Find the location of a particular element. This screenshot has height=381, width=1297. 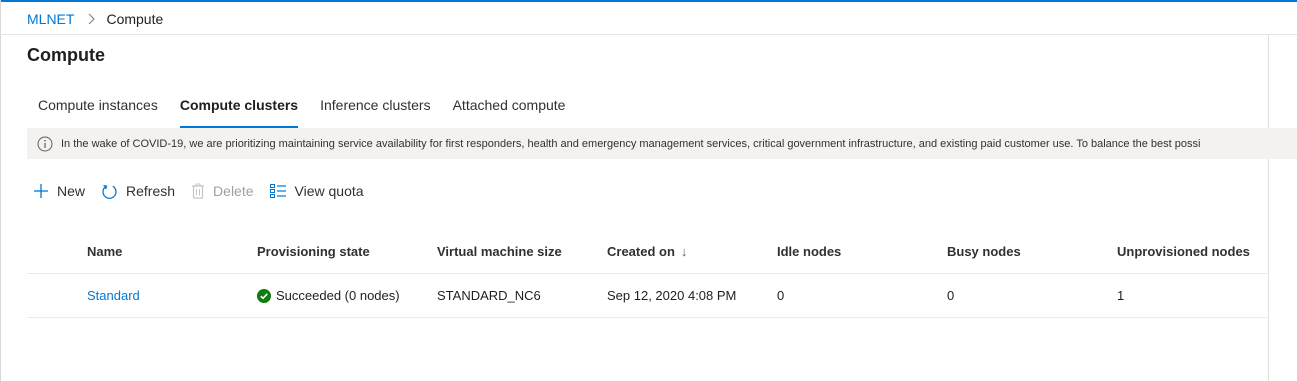

created-on-cell: Sep 12, 2020 4:08 PM is located at coordinates (672, 295).